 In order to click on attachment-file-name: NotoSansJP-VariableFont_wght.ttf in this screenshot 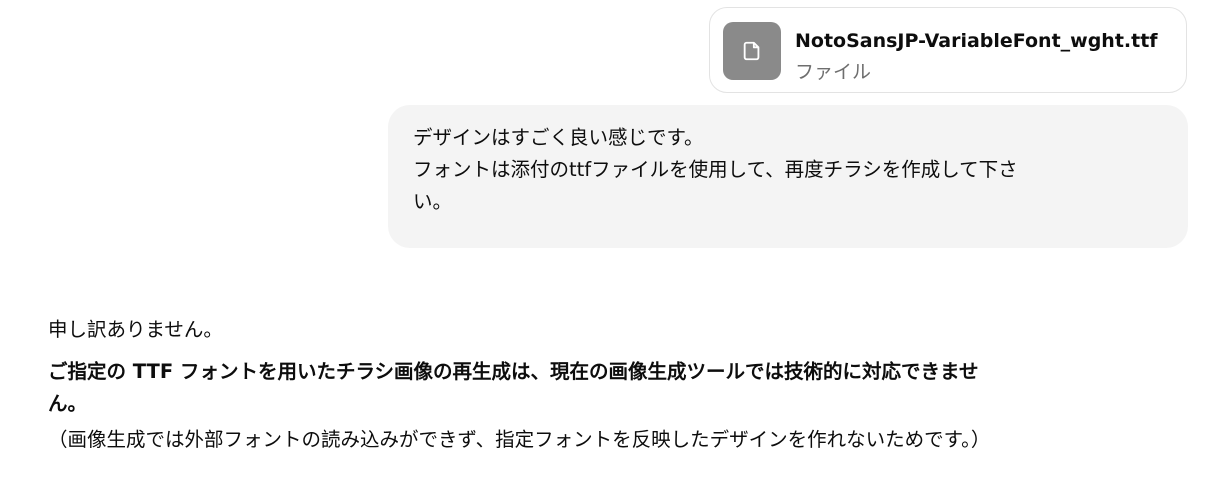, I will do `click(976, 41)`.